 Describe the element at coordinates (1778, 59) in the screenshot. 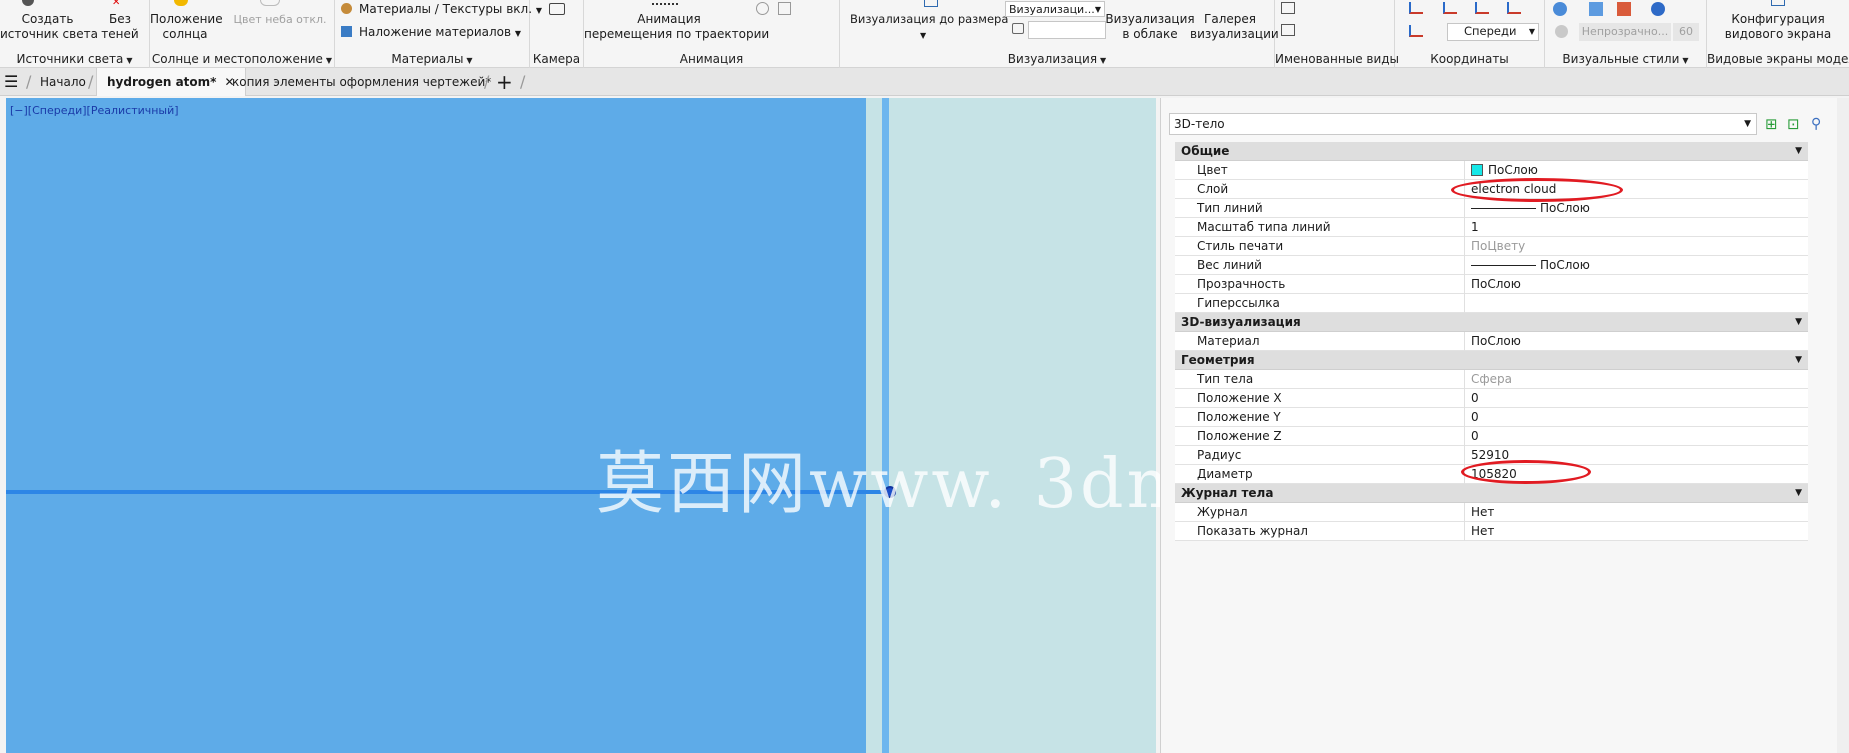

I see `panel-title-model-viewports: Видовые экраны модели` at that location.